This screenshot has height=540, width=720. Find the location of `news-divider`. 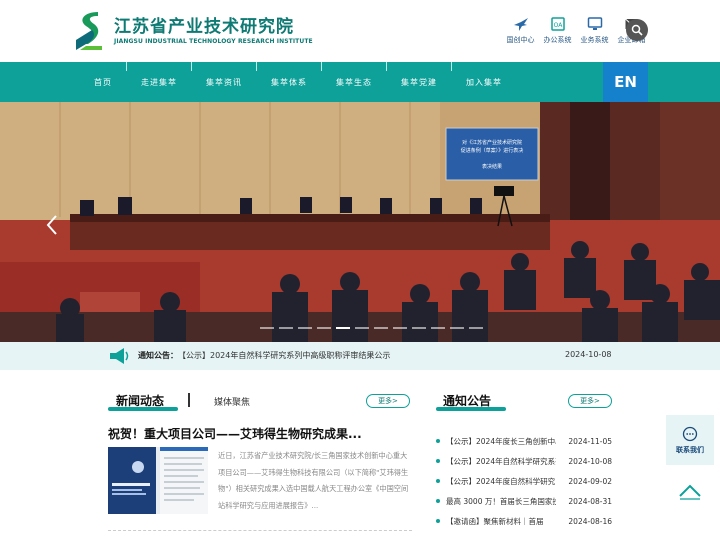

news-divider is located at coordinates (260, 530).